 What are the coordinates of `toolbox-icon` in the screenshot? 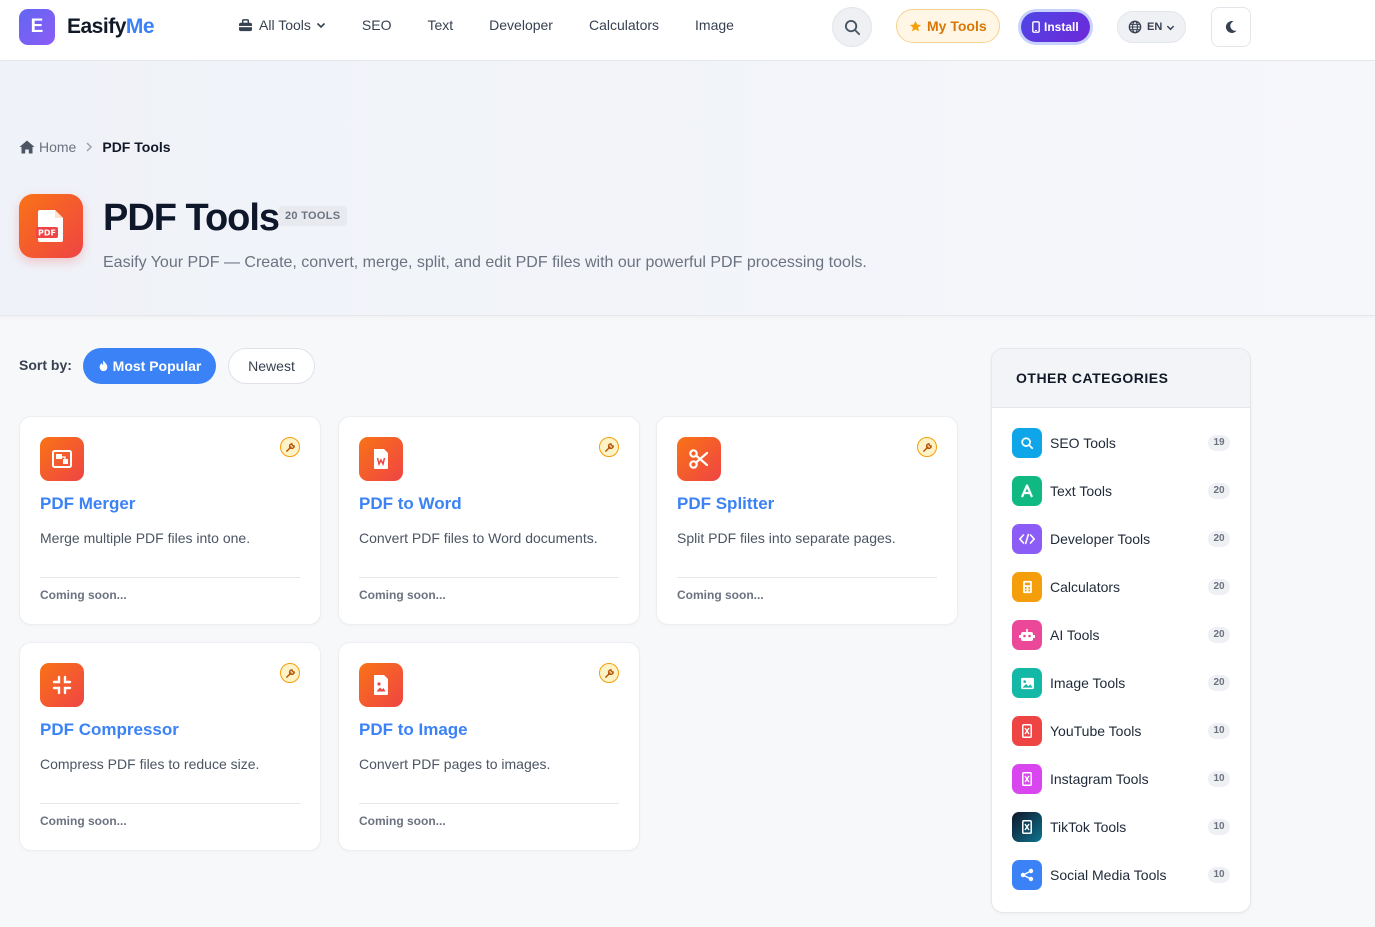 It's located at (245, 24).